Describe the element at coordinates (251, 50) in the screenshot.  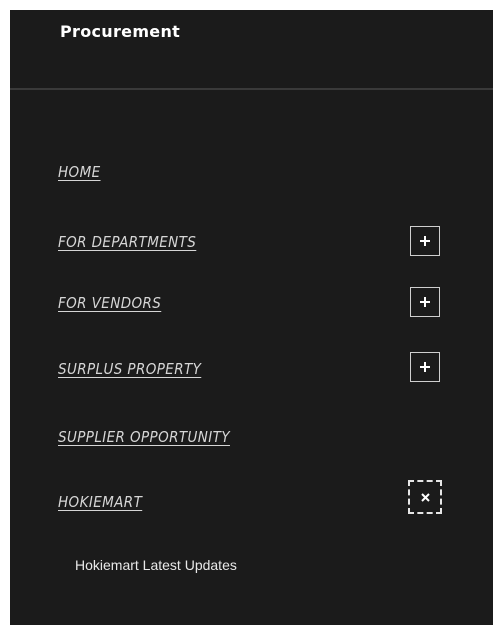
I see `nav-header: Procurement` at that location.